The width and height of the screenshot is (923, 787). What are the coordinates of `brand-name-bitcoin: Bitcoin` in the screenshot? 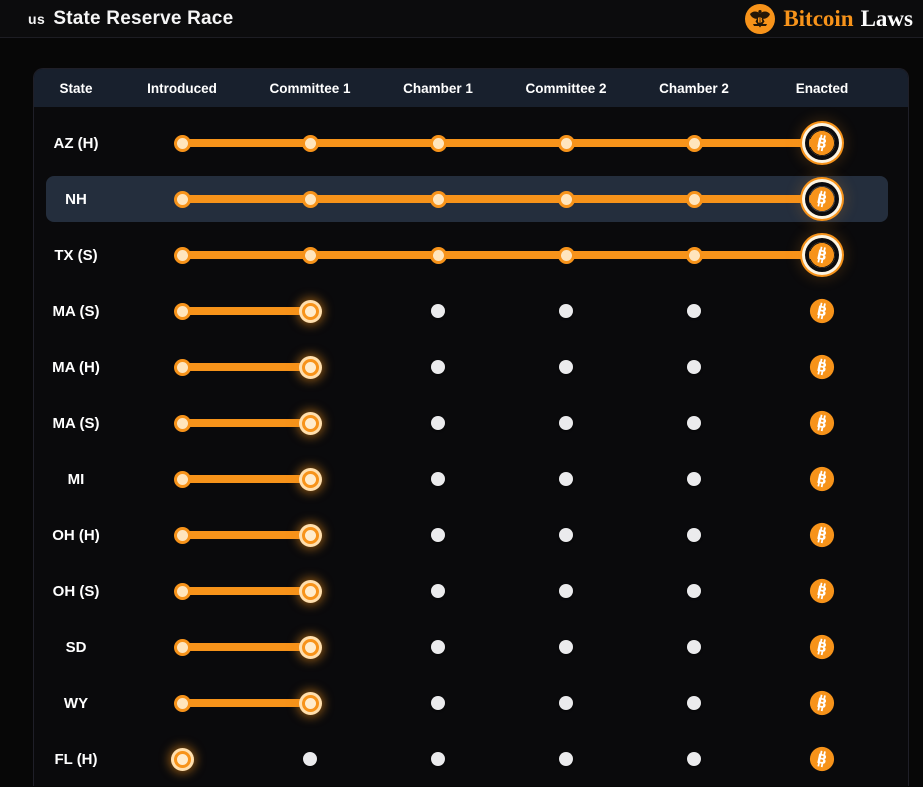 It's located at (818, 18).